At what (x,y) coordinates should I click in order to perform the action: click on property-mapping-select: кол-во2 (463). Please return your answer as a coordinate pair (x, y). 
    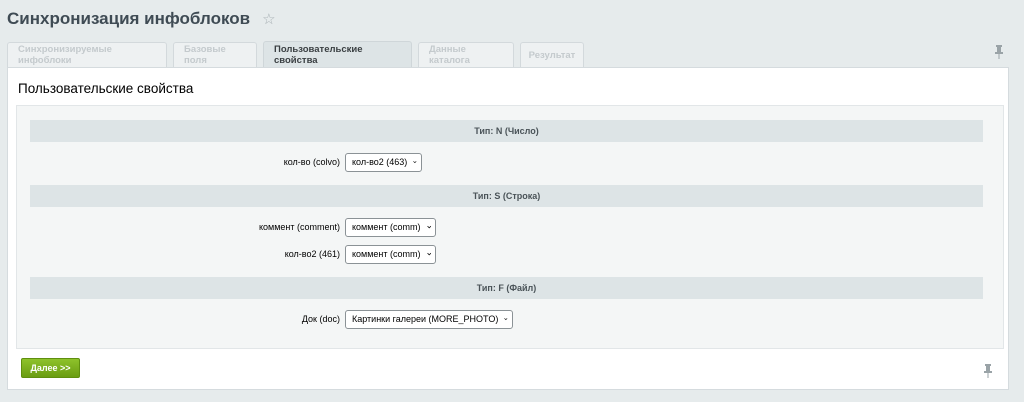
    Looking at the image, I should click on (383, 162).